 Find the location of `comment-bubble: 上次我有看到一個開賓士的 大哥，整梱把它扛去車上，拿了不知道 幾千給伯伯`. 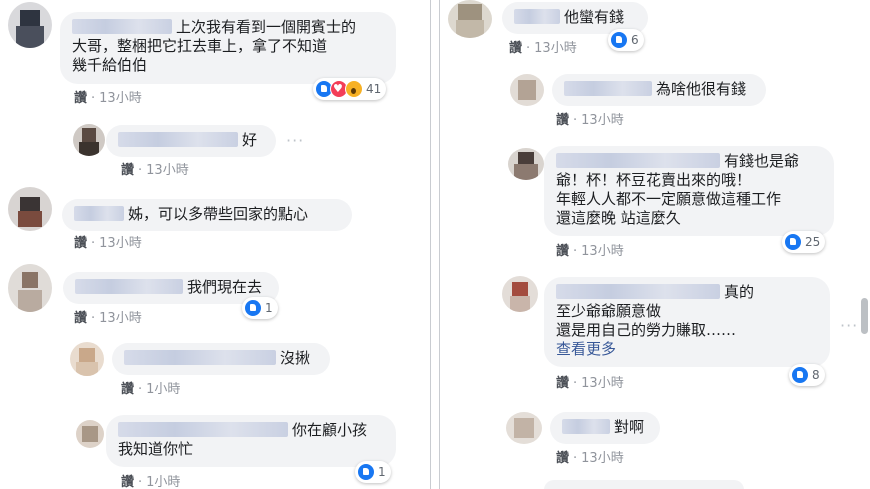

comment-bubble: 上次我有看到一個開賓士的 大哥，整梱把它扛去車上，拿了不知道 幾千給伯伯 is located at coordinates (228, 48).